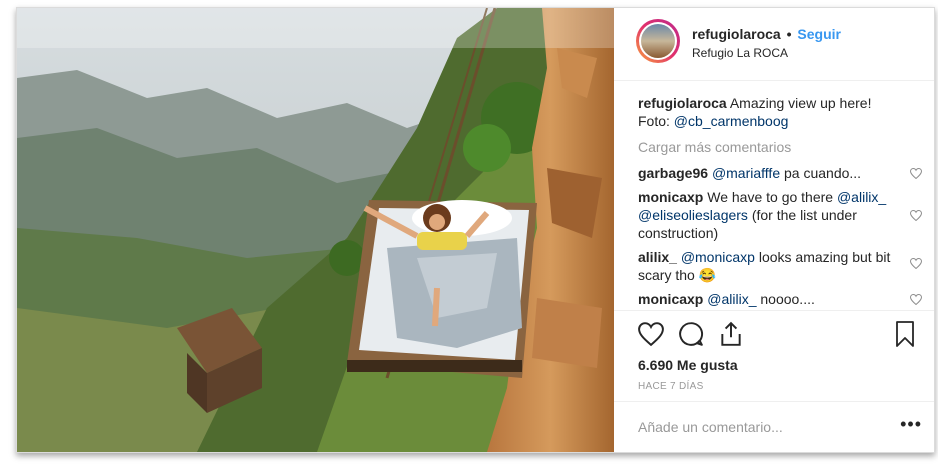  I want to click on bookmark-icon, so click(905, 334).